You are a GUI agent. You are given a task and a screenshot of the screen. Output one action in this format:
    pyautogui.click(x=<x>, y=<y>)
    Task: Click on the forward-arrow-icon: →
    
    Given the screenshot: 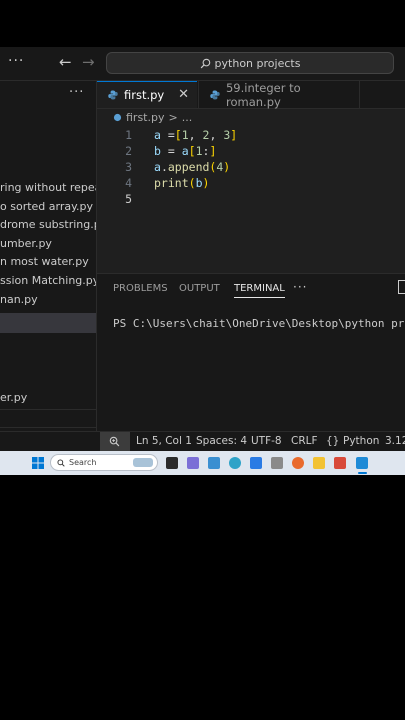 What is the action you would take?
    pyautogui.click(x=88, y=62)
    